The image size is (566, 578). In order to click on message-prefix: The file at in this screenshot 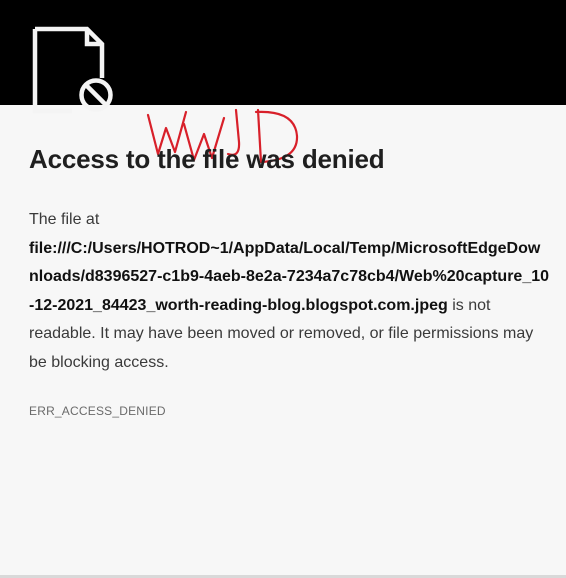, I will do `click(64, 219)`.